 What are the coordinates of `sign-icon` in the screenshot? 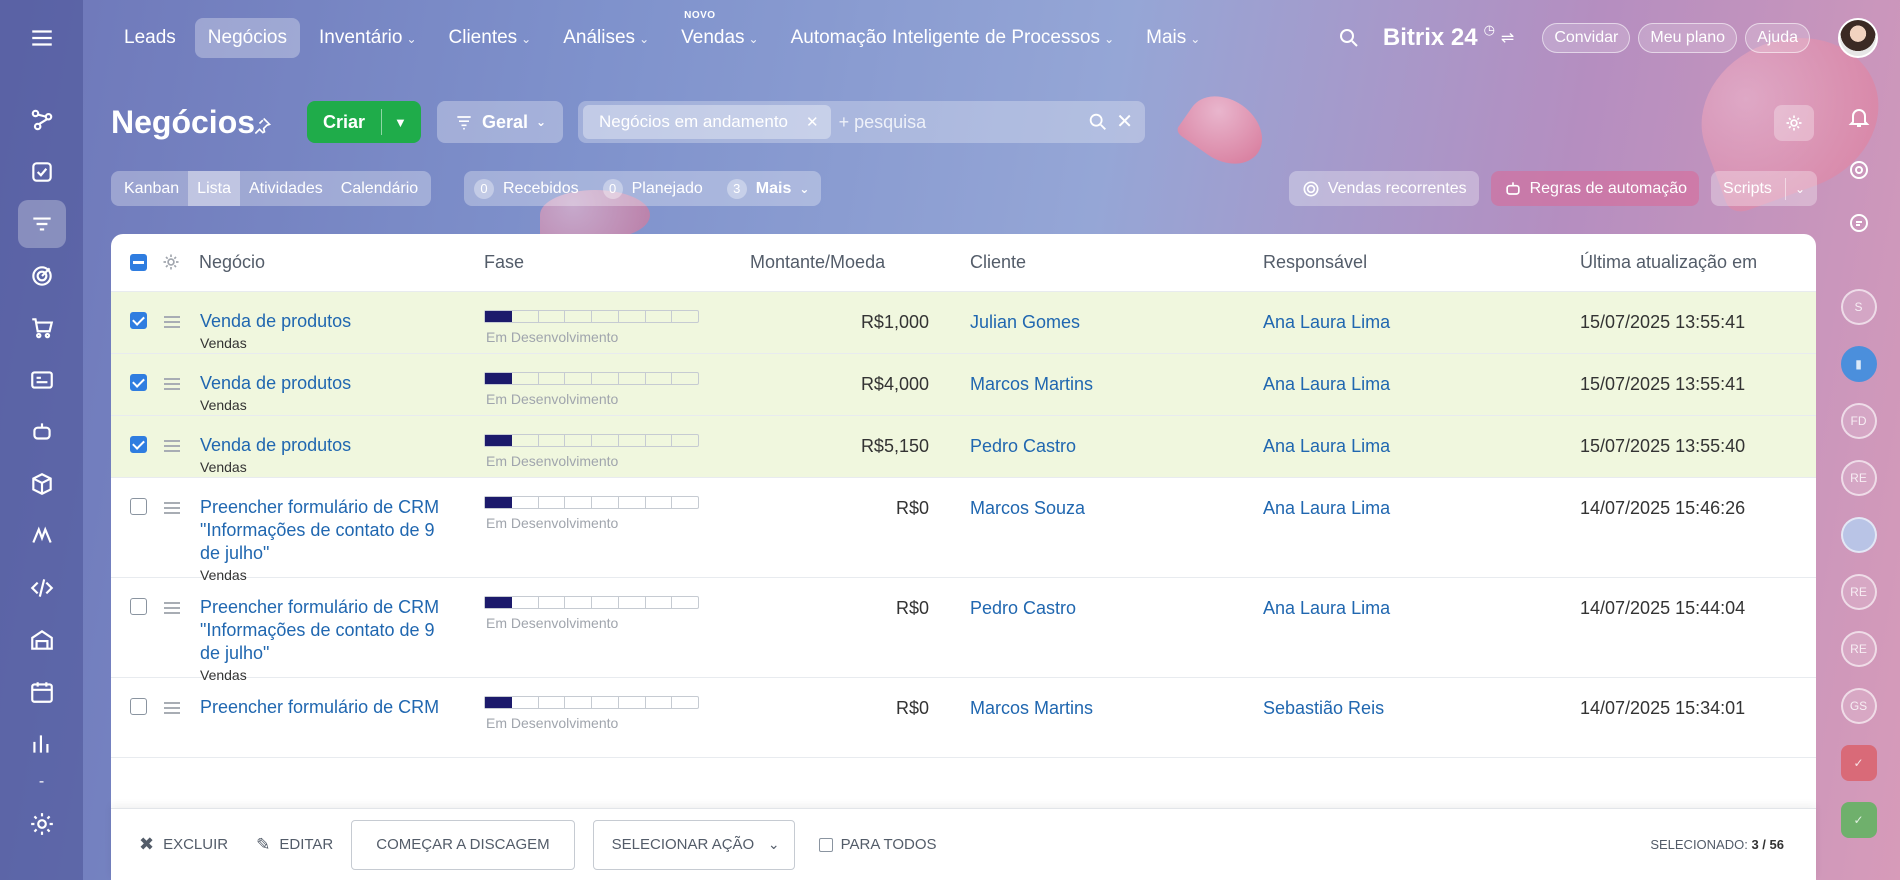 It's located at (42, 536).